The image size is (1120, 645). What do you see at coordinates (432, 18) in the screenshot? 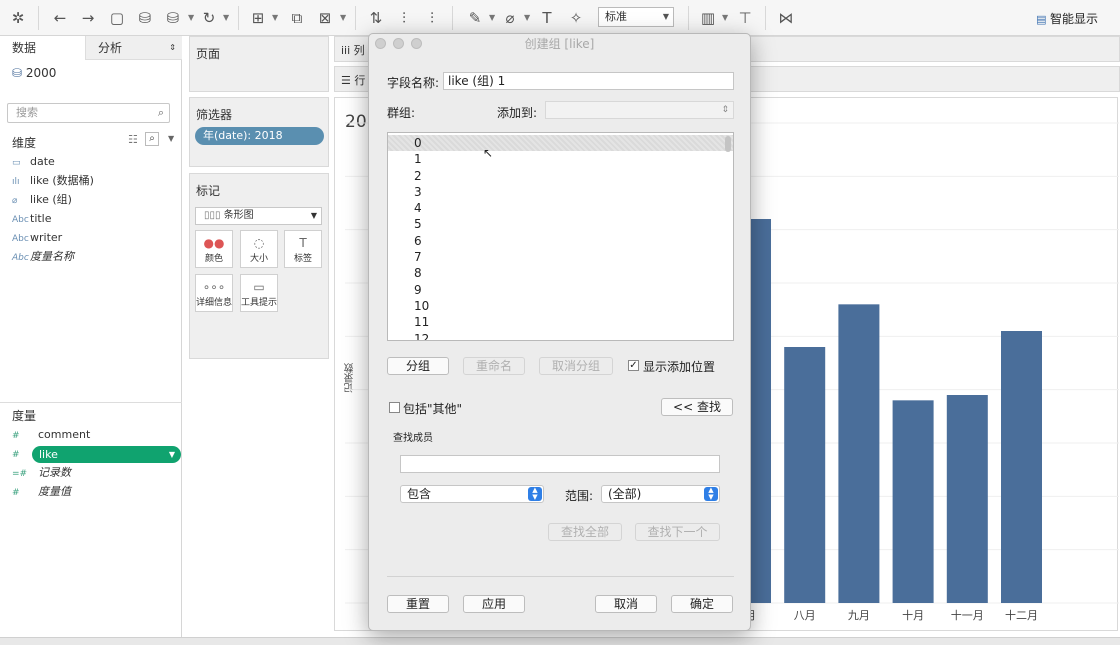
I see `sort-descending-icon: ⫶` at bounding box center [432, 18].